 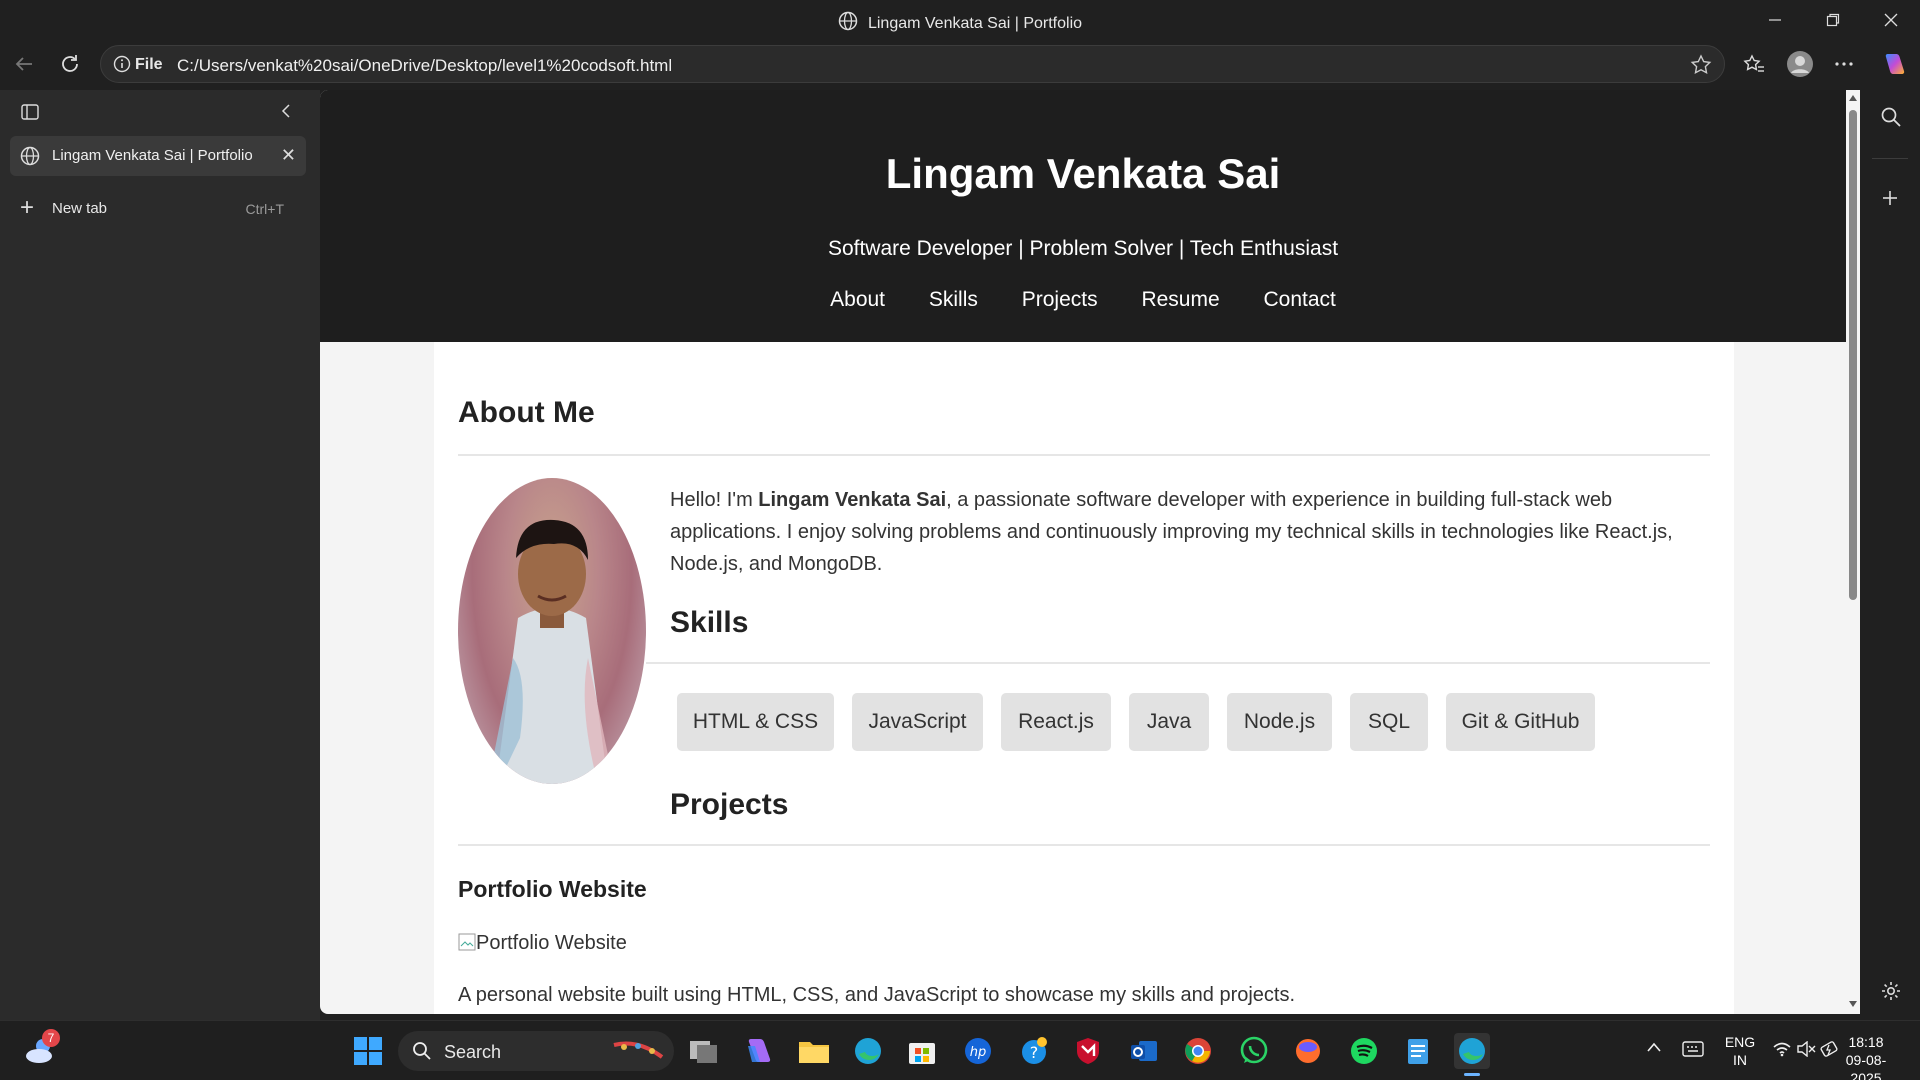 What do you see at coordinates (1472, 1074) in the screenshot?
I see `active-indicator` at bounding box center [1472, 1074].